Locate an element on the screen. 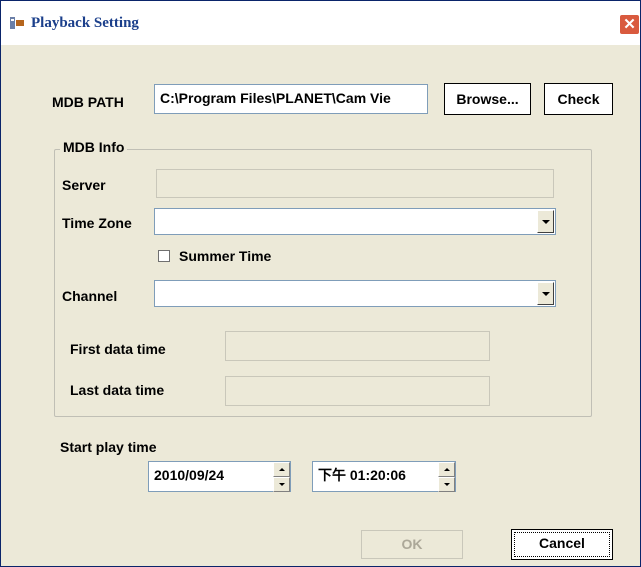 The height and width of the screenshot is (567, 641). first-data-time-label: First data time is located at coordinates (118, 349).